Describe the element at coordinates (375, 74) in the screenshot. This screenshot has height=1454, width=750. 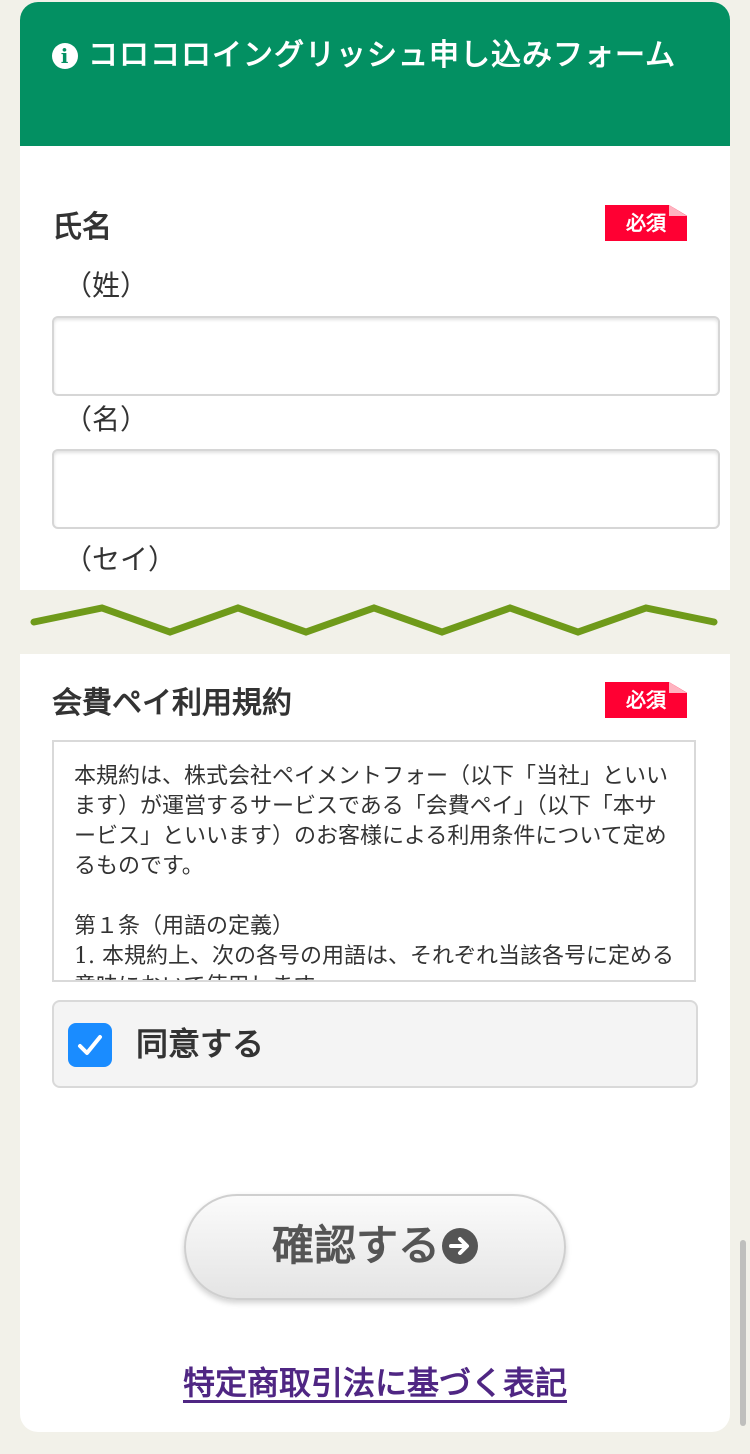
I see `form-header: i コロコロイングリッシュ申し込みフォーム` at that location.